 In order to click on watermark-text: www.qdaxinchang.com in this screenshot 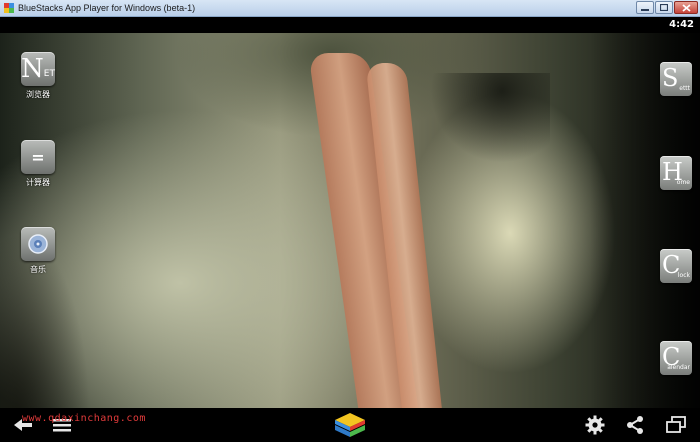, I will do `click(84, 418)`.